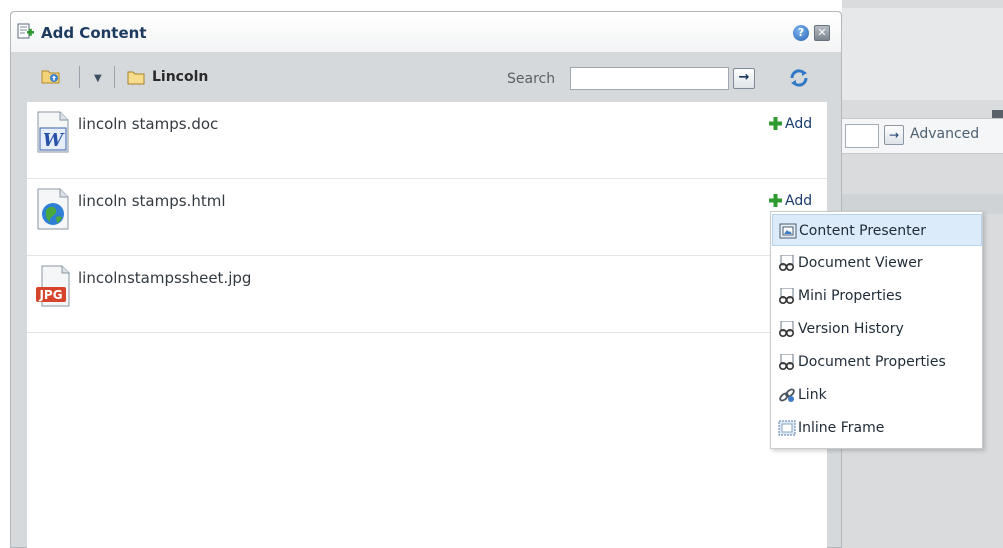 This screenshot has width=1003, height=548. What do you see at coordinates (862, 136) in the screenshot?
I see `background-search-input` at bounding box center [862, 136].